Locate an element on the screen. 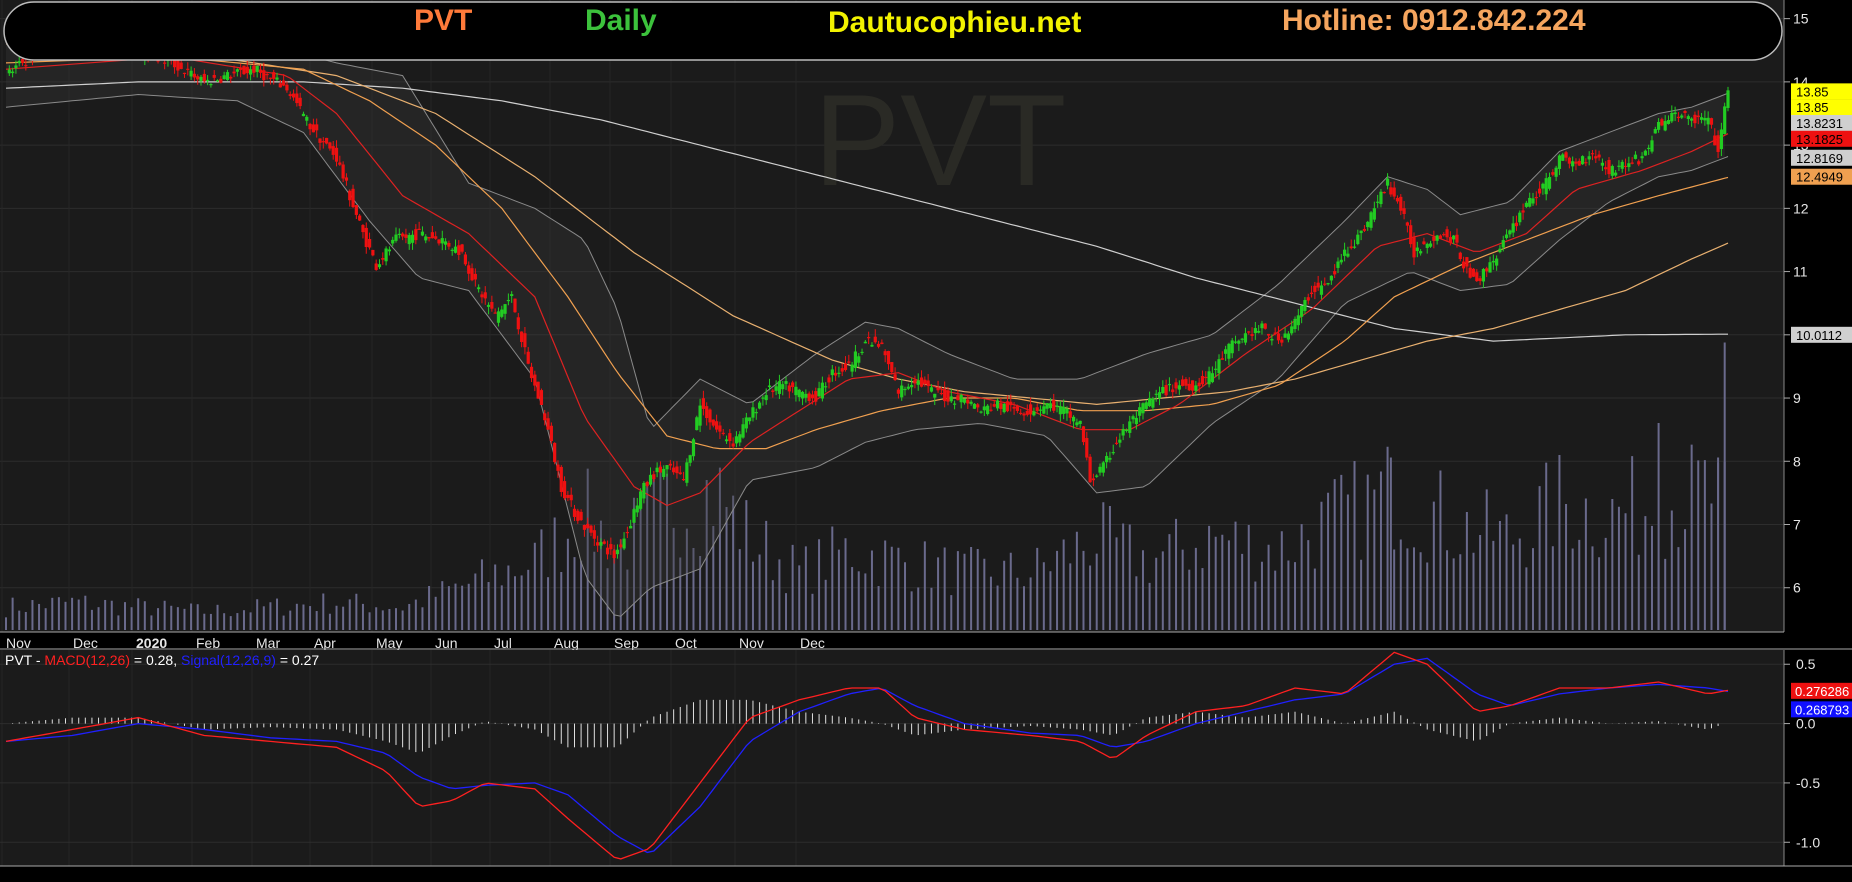  macd-legend-prefix: PVT - is located at coordinates (24, 660).